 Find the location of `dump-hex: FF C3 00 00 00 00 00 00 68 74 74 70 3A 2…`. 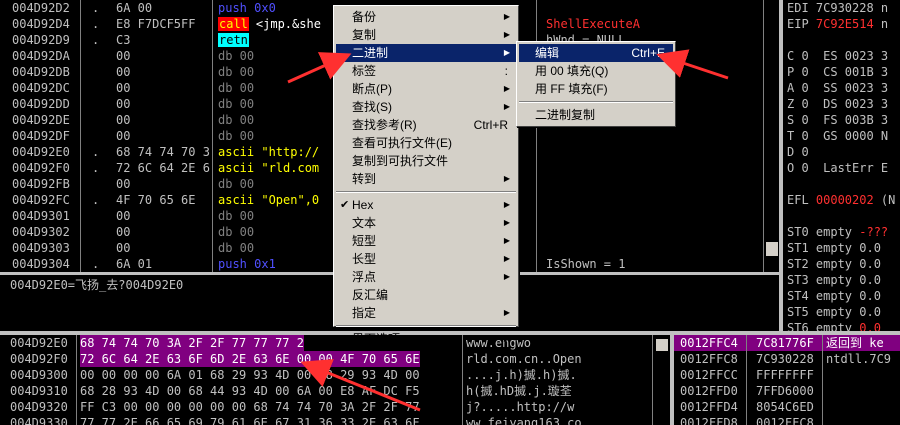

dump-hex: FF C3 00 00 00 00 00 00 68 74 74 70 3A 2… is located at coordinates (250, 407).